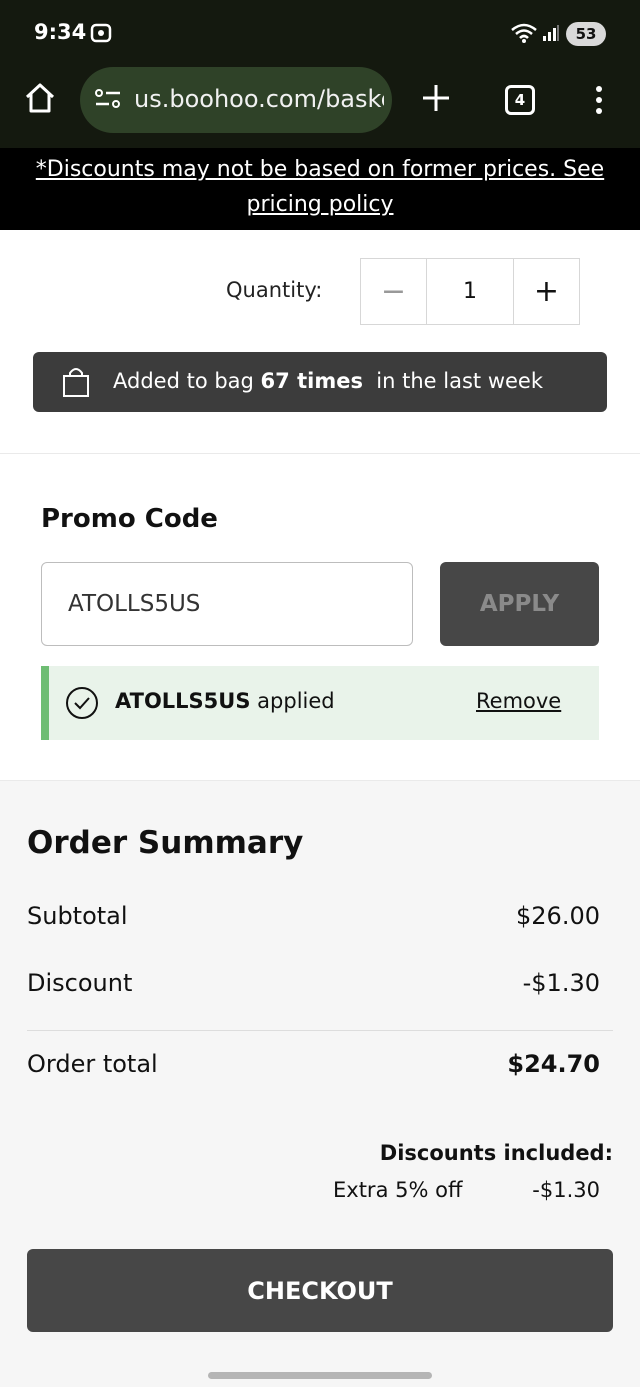  I want to click on discount-value: -$1.30, so click(561, 983).